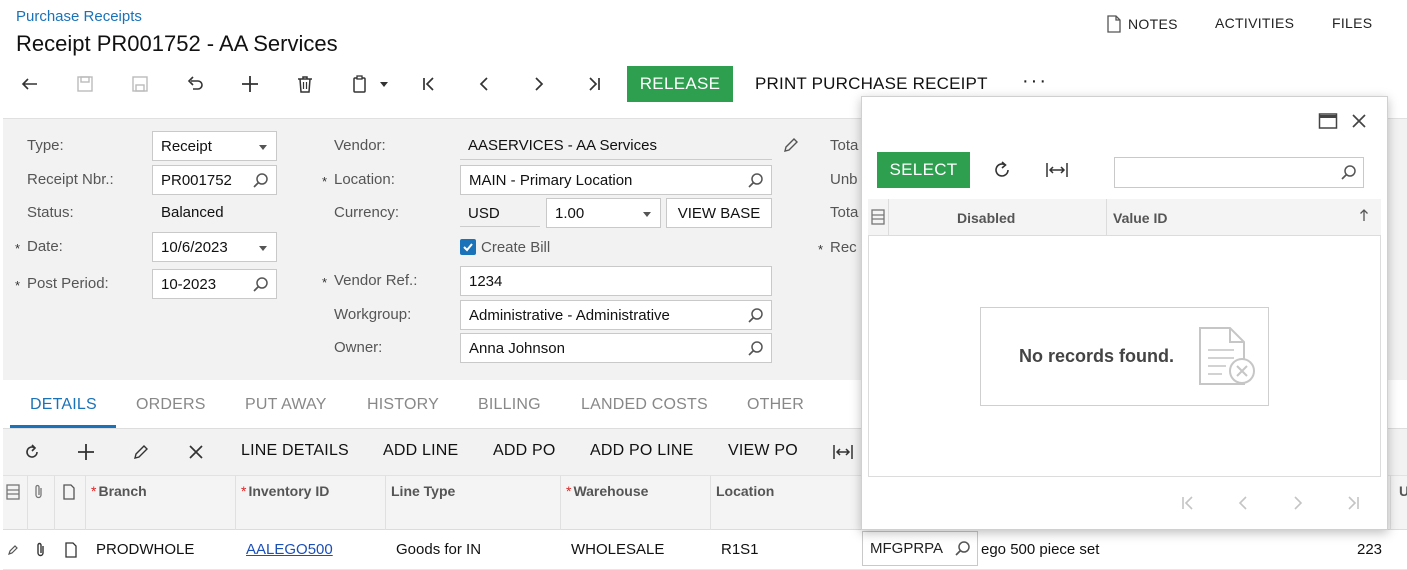  What do you see at coordinates (1403, 491) in the screenshot?
I see `column-header-partial: U` at bounding box center [1403, 491].